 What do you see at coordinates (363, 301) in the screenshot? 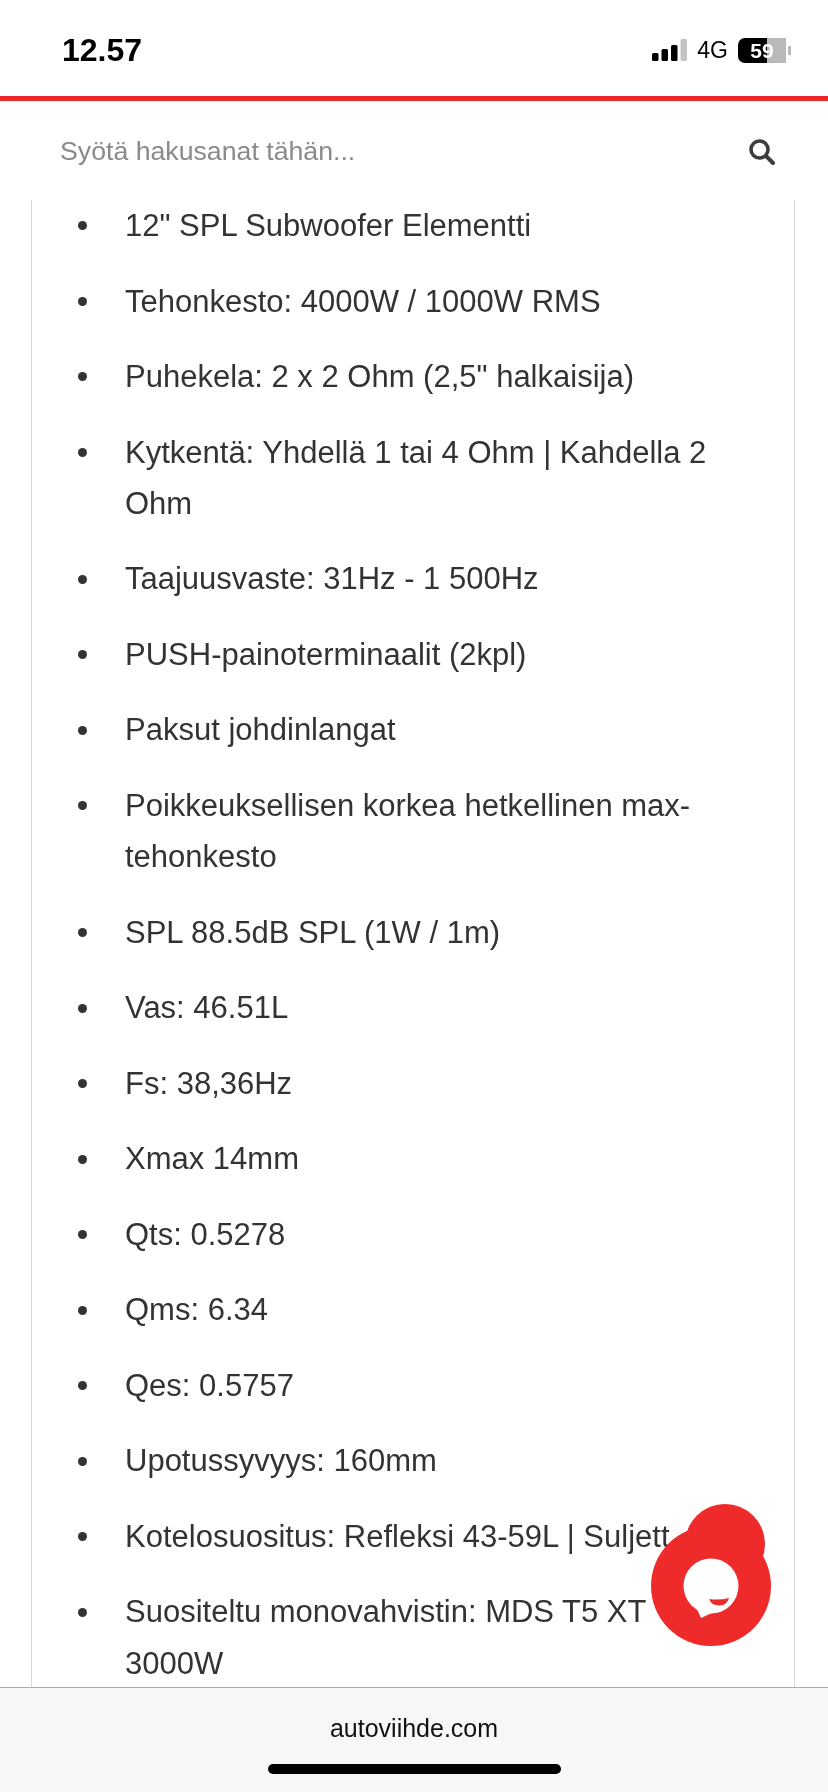
I see `spec-item-text: Tehonkesto: 4000W / 1000W RMS` at bounding box center [363, 301].